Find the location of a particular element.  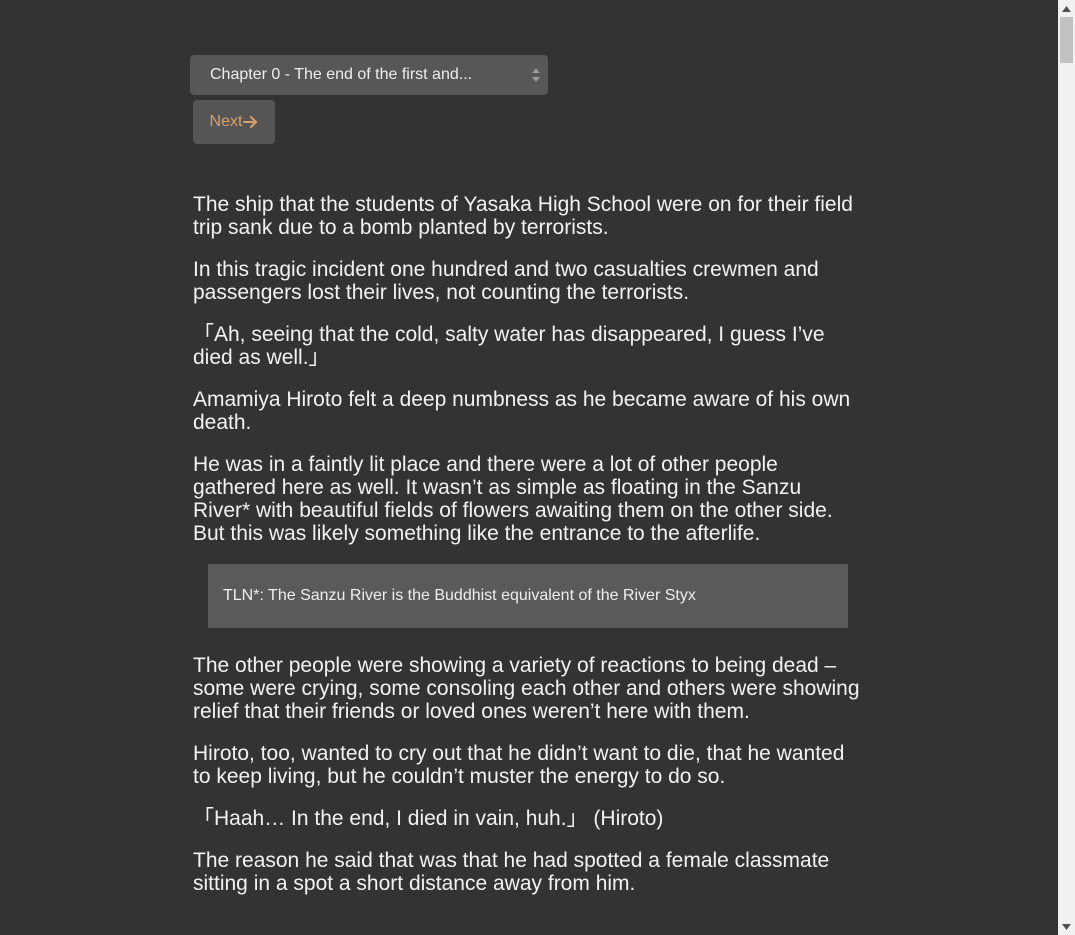

scroll-up-arrow-icon is located at coordinates (1066, 8).